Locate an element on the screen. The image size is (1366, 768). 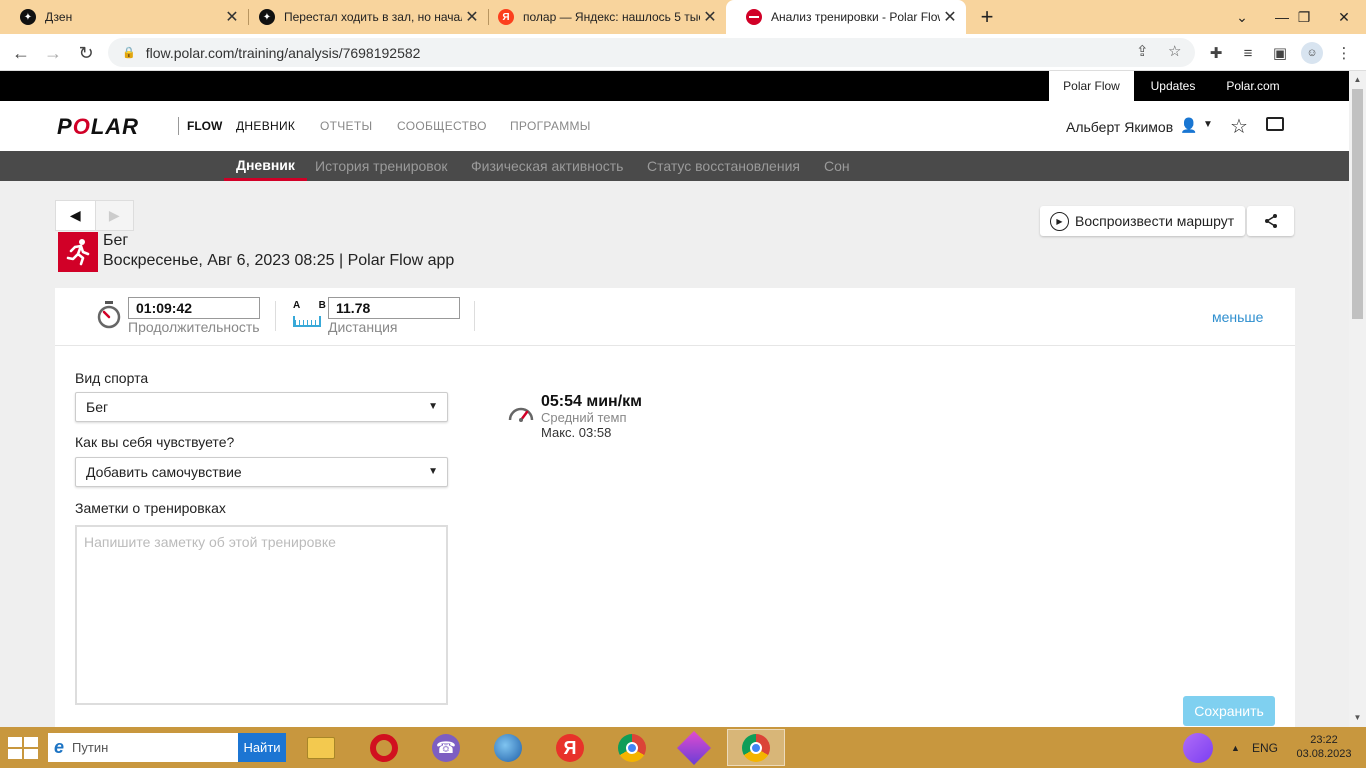
polar-logo: POLAR is located at coordinates (98, 127).